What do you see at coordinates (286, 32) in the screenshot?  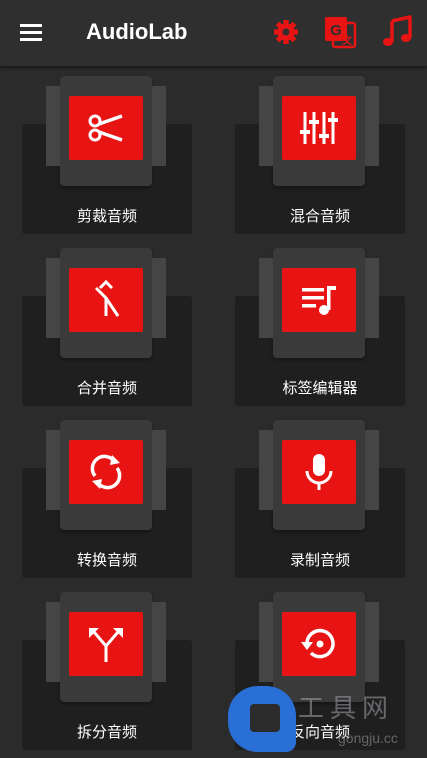 I see `settings-gear-icon` at bounding box center [286, 32].